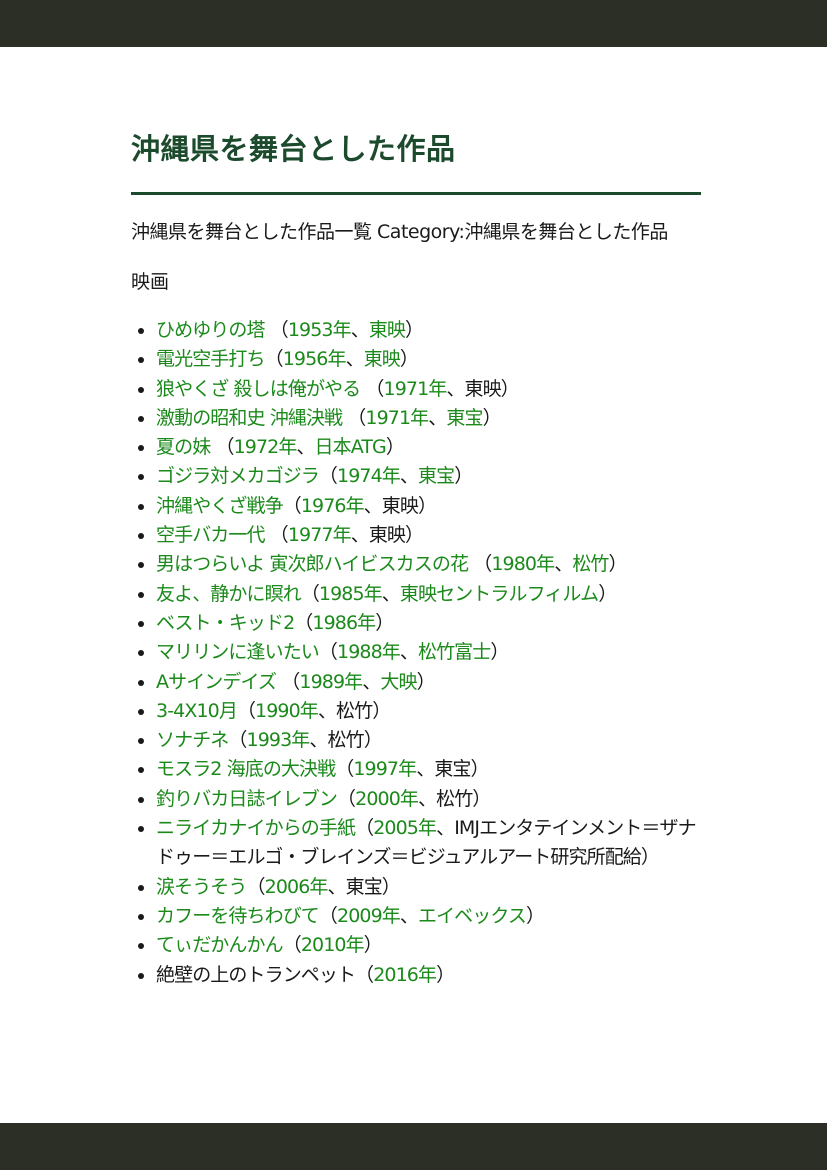 Image resolution: width=827 pixels, height=1170 pixels. What do you see at coordinates (369, 476) in the screenshot?
I see `film-year-link: 1974年` at bounding box center [369, 476].